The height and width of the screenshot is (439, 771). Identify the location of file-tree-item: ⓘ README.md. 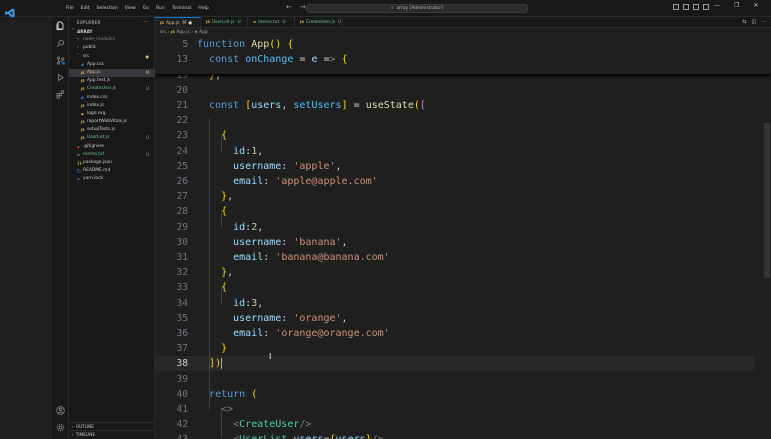
(112, 171).